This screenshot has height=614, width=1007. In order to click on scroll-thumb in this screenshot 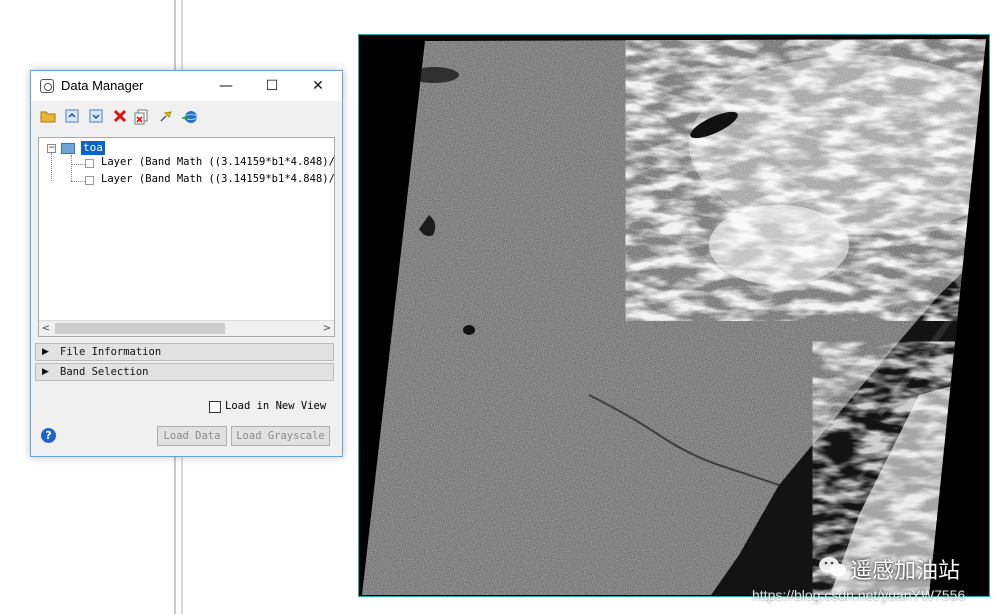, I will do `click(140, 328)`.